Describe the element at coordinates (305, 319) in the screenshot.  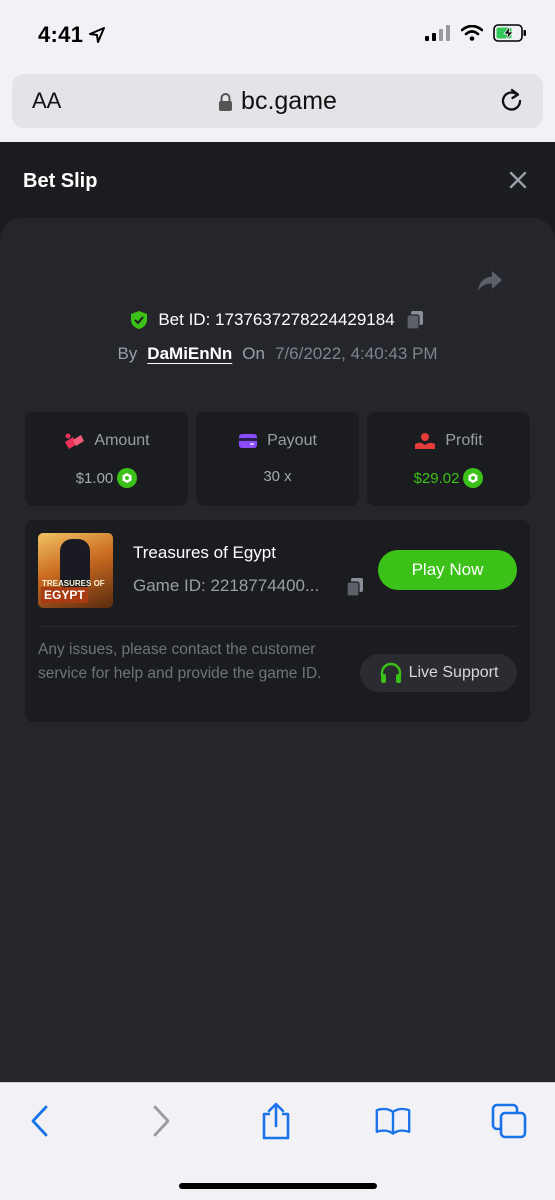
I see `bet-id-value: 1737637278224429184` at that location.